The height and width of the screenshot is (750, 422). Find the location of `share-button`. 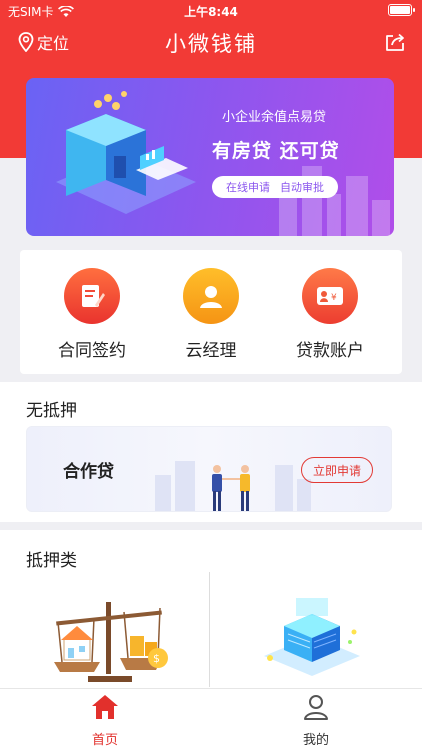

share-button is located at coordinates (395, 44).